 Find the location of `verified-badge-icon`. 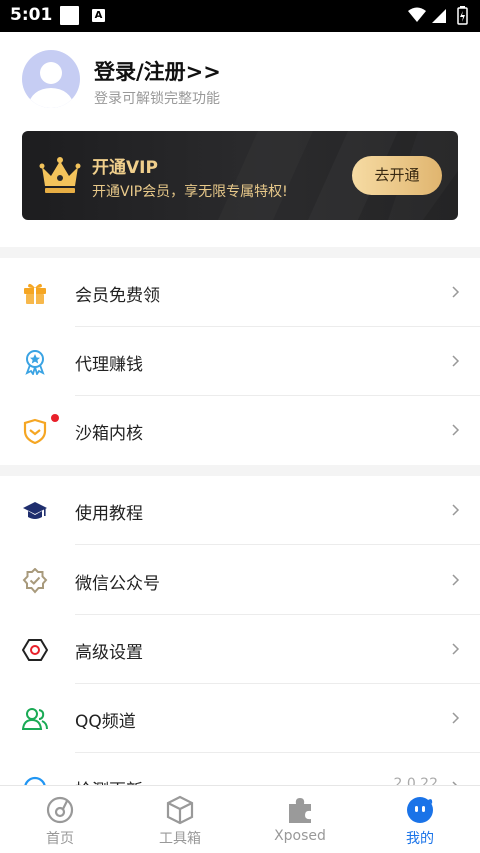

verified-badge-icon is located at coordinates (35, 581).